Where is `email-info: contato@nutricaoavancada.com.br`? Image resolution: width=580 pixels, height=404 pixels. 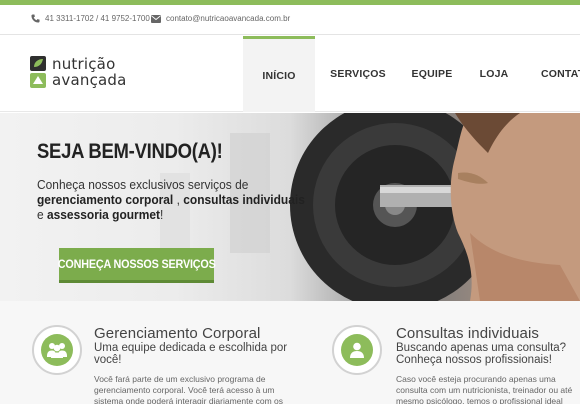 email-info: contato@nutricaoavancada.com.br is located at coordinates (220, 18).